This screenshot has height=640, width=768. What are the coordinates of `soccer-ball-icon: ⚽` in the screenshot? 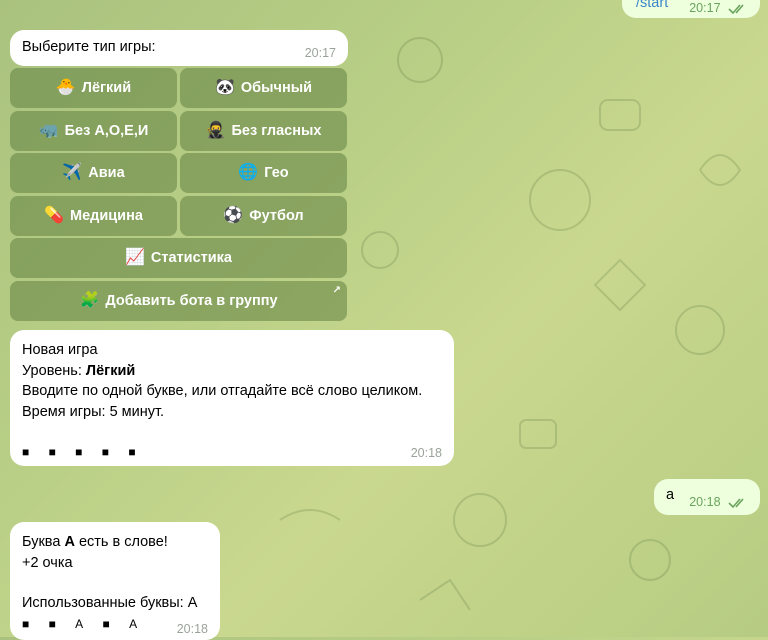 It's located at (233, 215).